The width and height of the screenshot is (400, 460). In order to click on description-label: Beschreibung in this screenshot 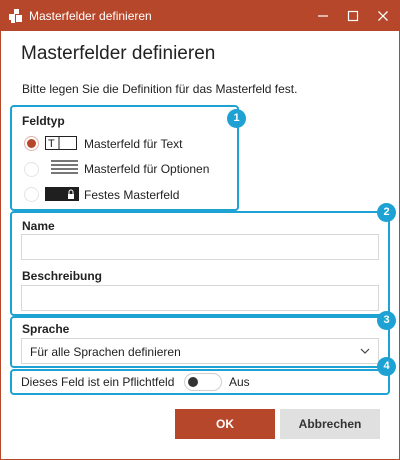, I will do `click(62, 276)`.